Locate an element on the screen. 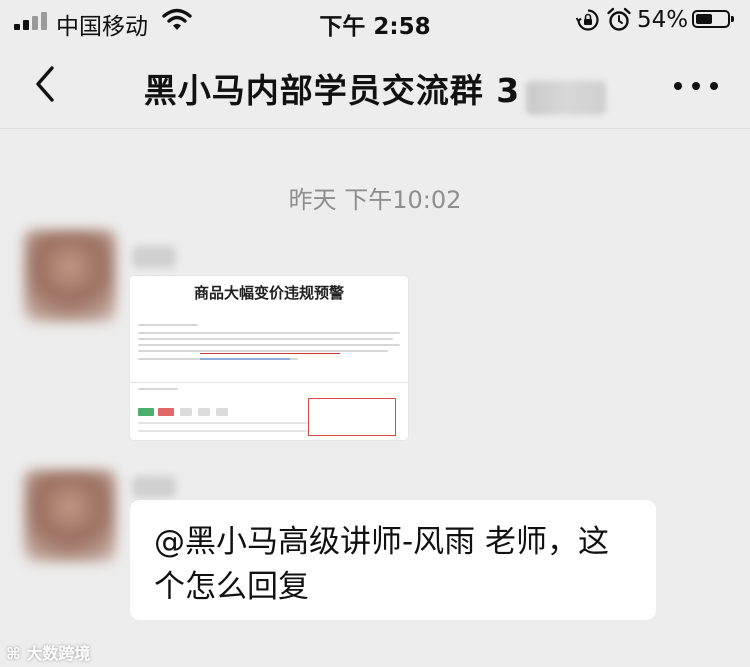  watermark: ⌘ 大数跨境 is located at coordinates (48, 652).